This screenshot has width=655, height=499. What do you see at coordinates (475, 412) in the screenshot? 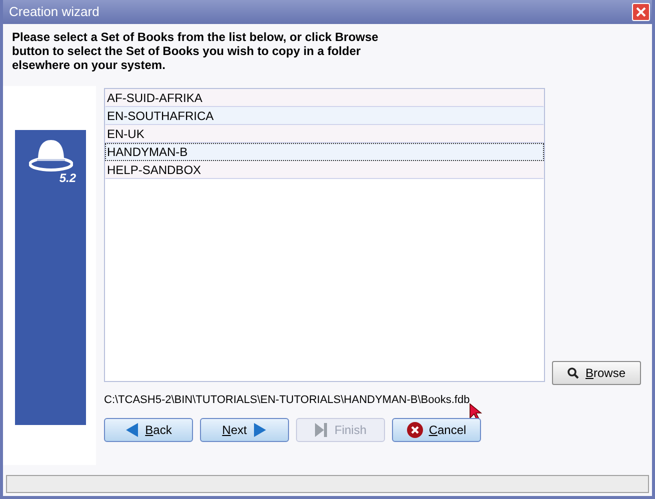
I see `mouse-pointer-icon` at bounding box center [475, 412].